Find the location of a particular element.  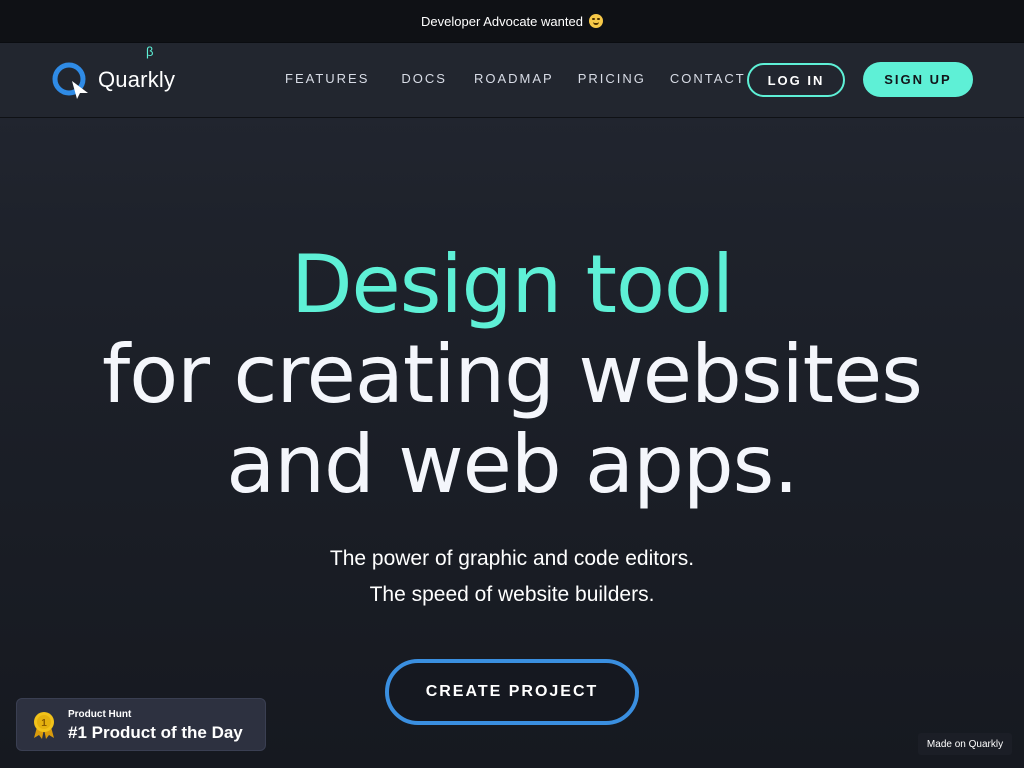

nav-contact: CONTACT is located at coordinates (708, 78).